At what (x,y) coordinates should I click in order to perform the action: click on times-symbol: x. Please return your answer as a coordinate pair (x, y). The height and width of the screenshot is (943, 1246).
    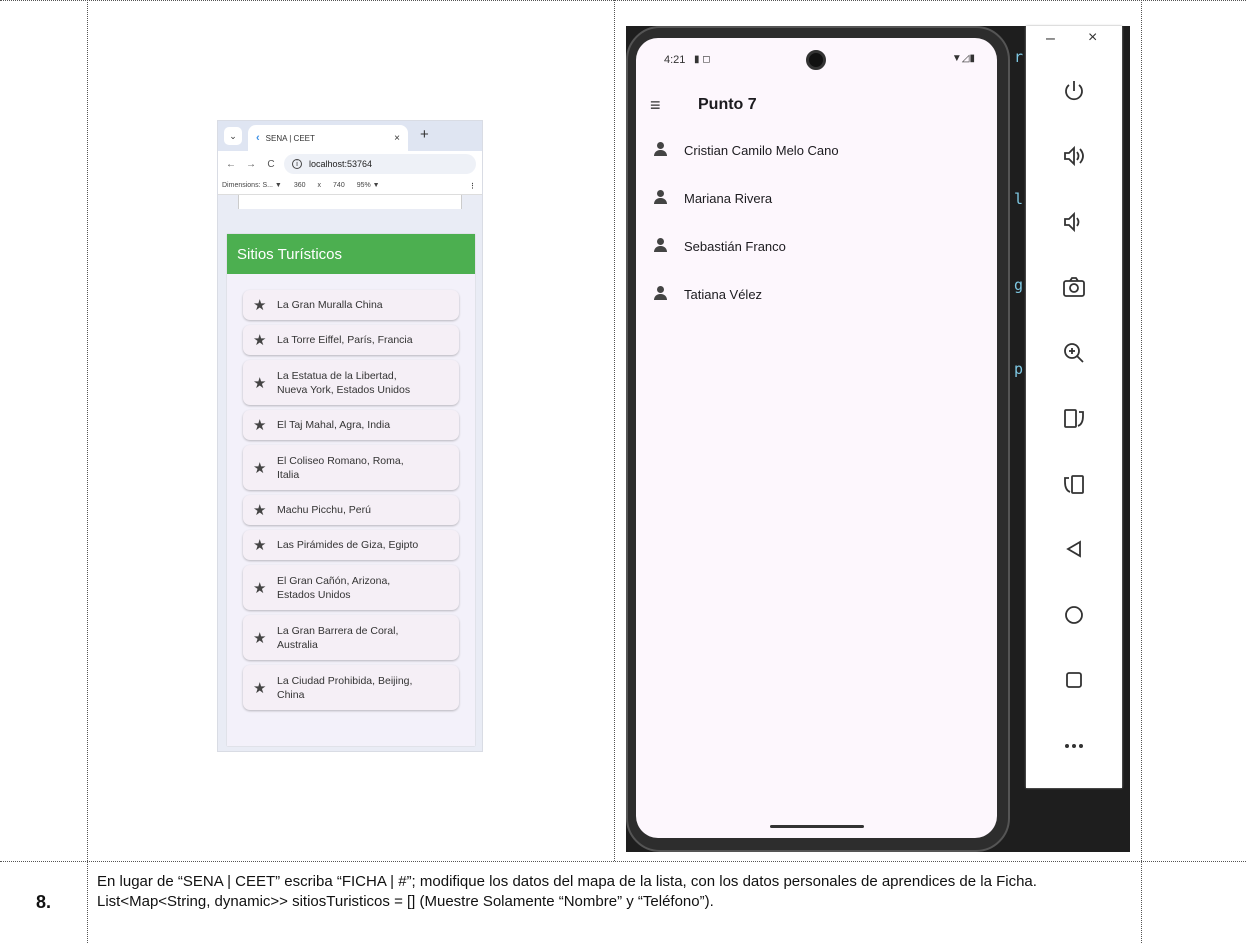
    Looking at the image, I should click on (319, 185).